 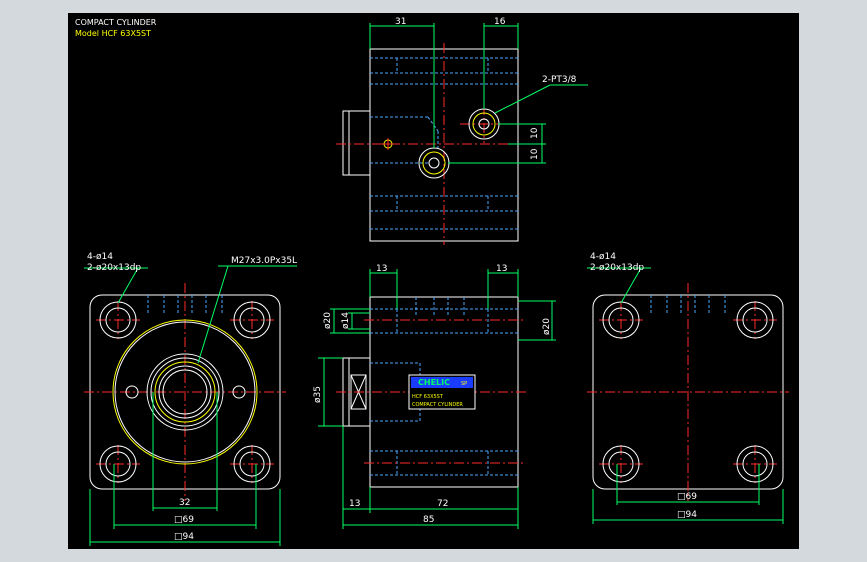 What do you see at coordinates (535, 133) in the screenshot?
I see `dim-top-10a: 10` at bounding box center [535, 133].